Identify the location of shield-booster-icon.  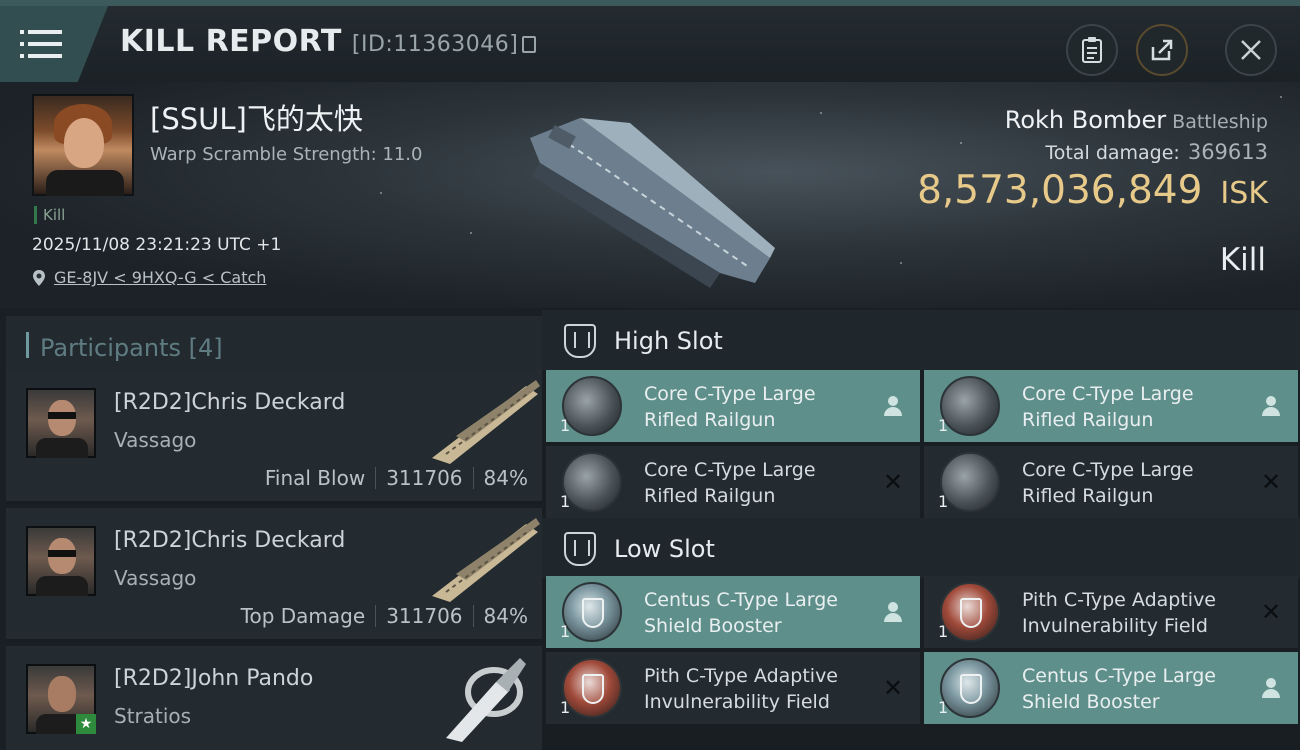
(592, 612).